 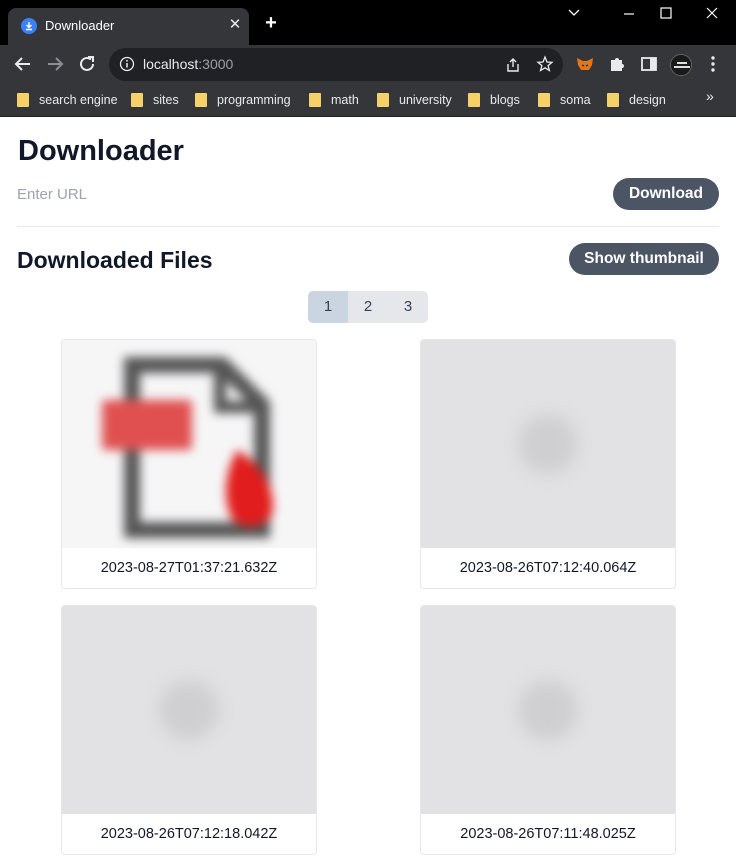 What do you see at coordinates (666, 194) in the screenshot?
I see `download-button: Download` at bounding box center [666, 194].